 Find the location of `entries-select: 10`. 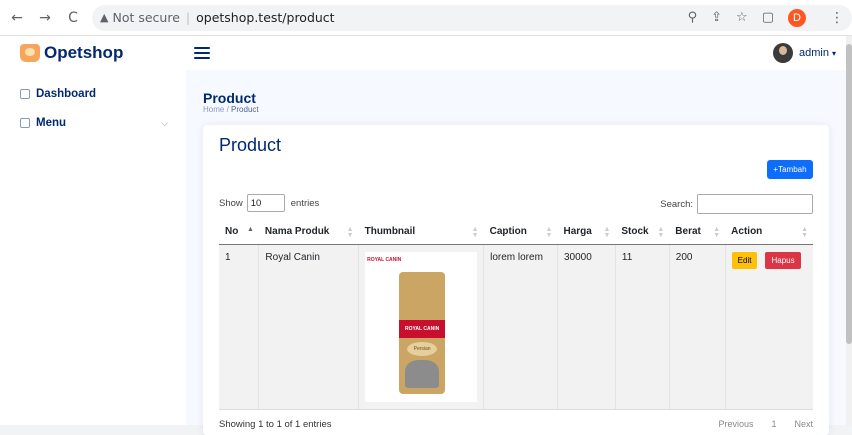

entries-select: 10 is located at coordinates (265, 203).